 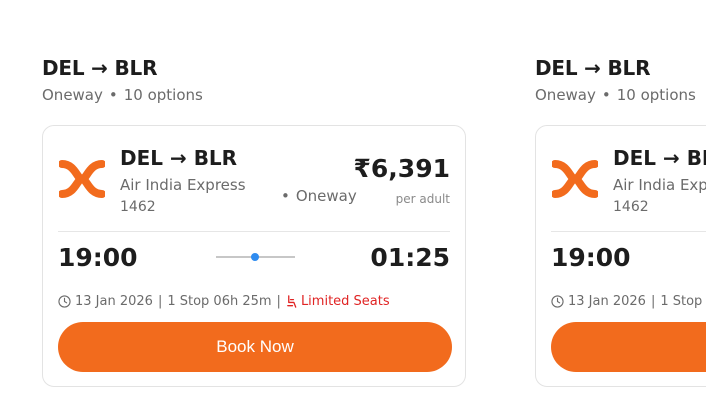 What do you see at coordinates (659, 158) in the screenshot?
I see `card-route: DEL → BL` at bounding box center [659, 158].